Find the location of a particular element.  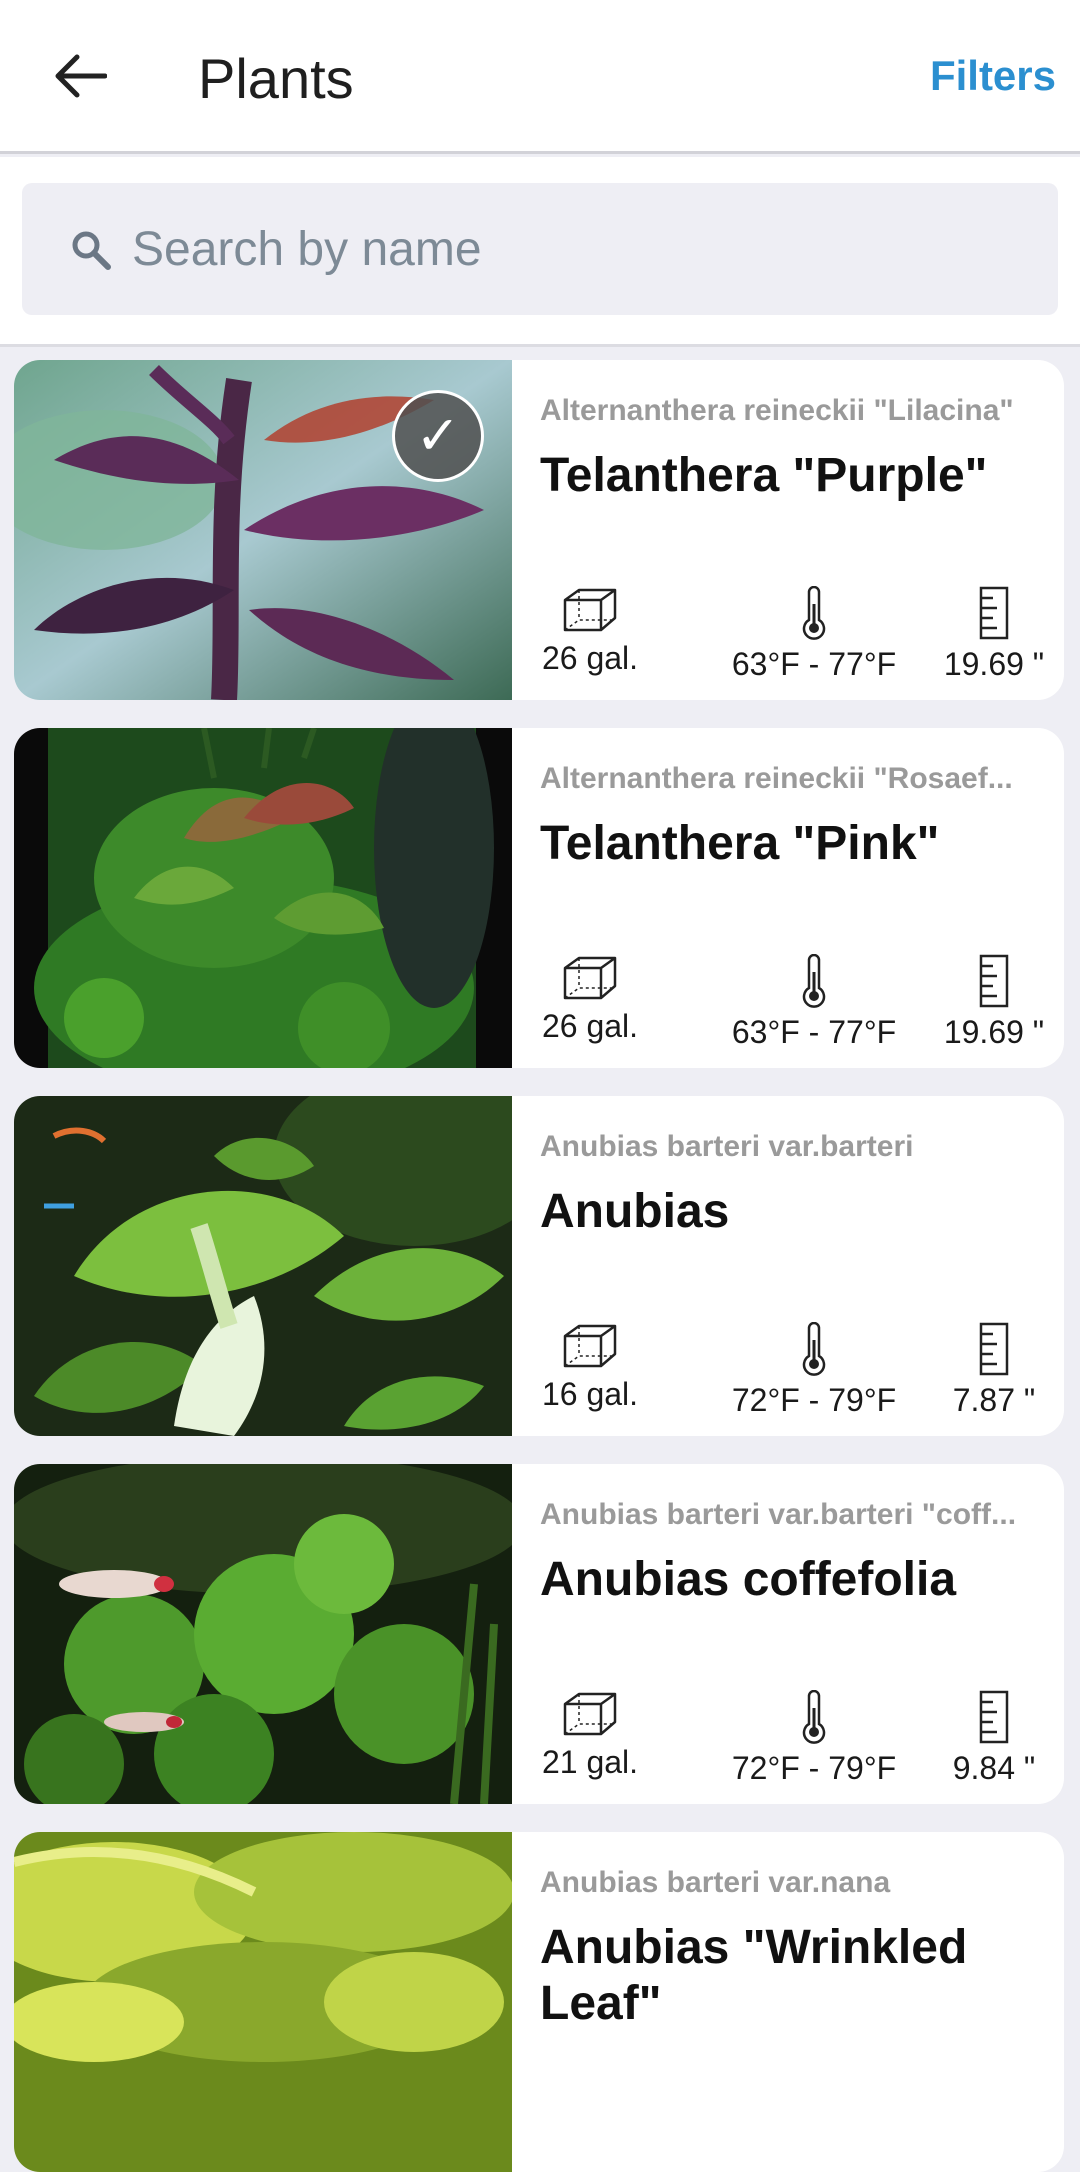

height-stat: 9.84 " is located at coordinates (994, 1740).